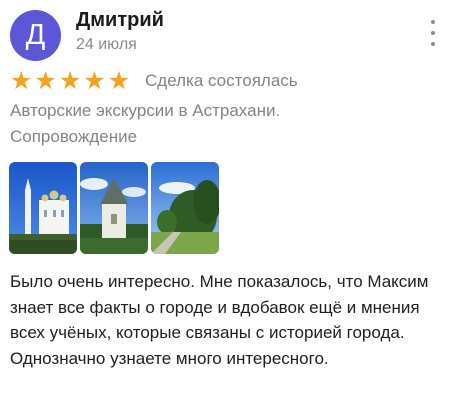 The width and height of the screenshot is (460, 417). I want to click on rating-stars: ★ ★ ★ ★ ★, so click(70, 81).